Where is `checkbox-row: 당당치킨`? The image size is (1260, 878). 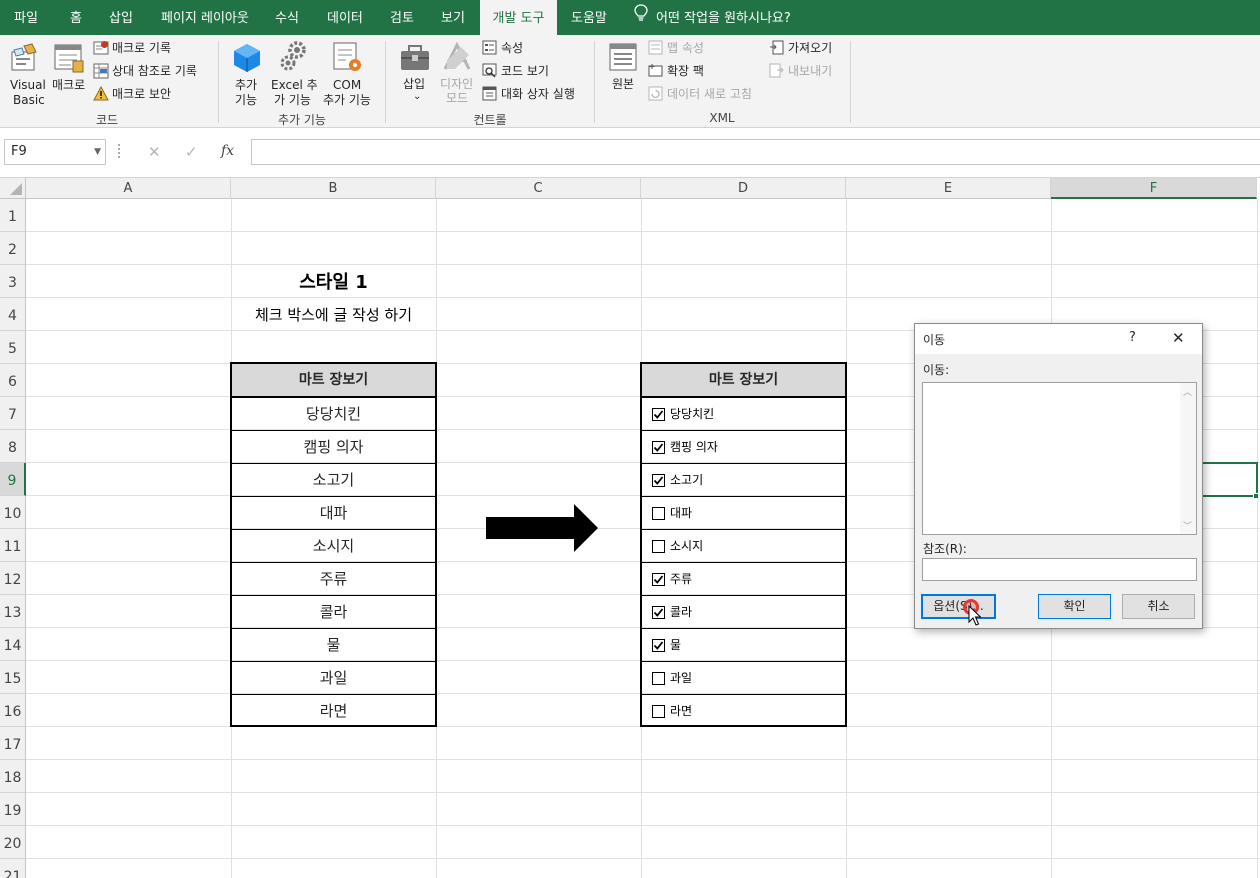 checkbox-row: 당당치킨 is located at coordinates (743, 414).